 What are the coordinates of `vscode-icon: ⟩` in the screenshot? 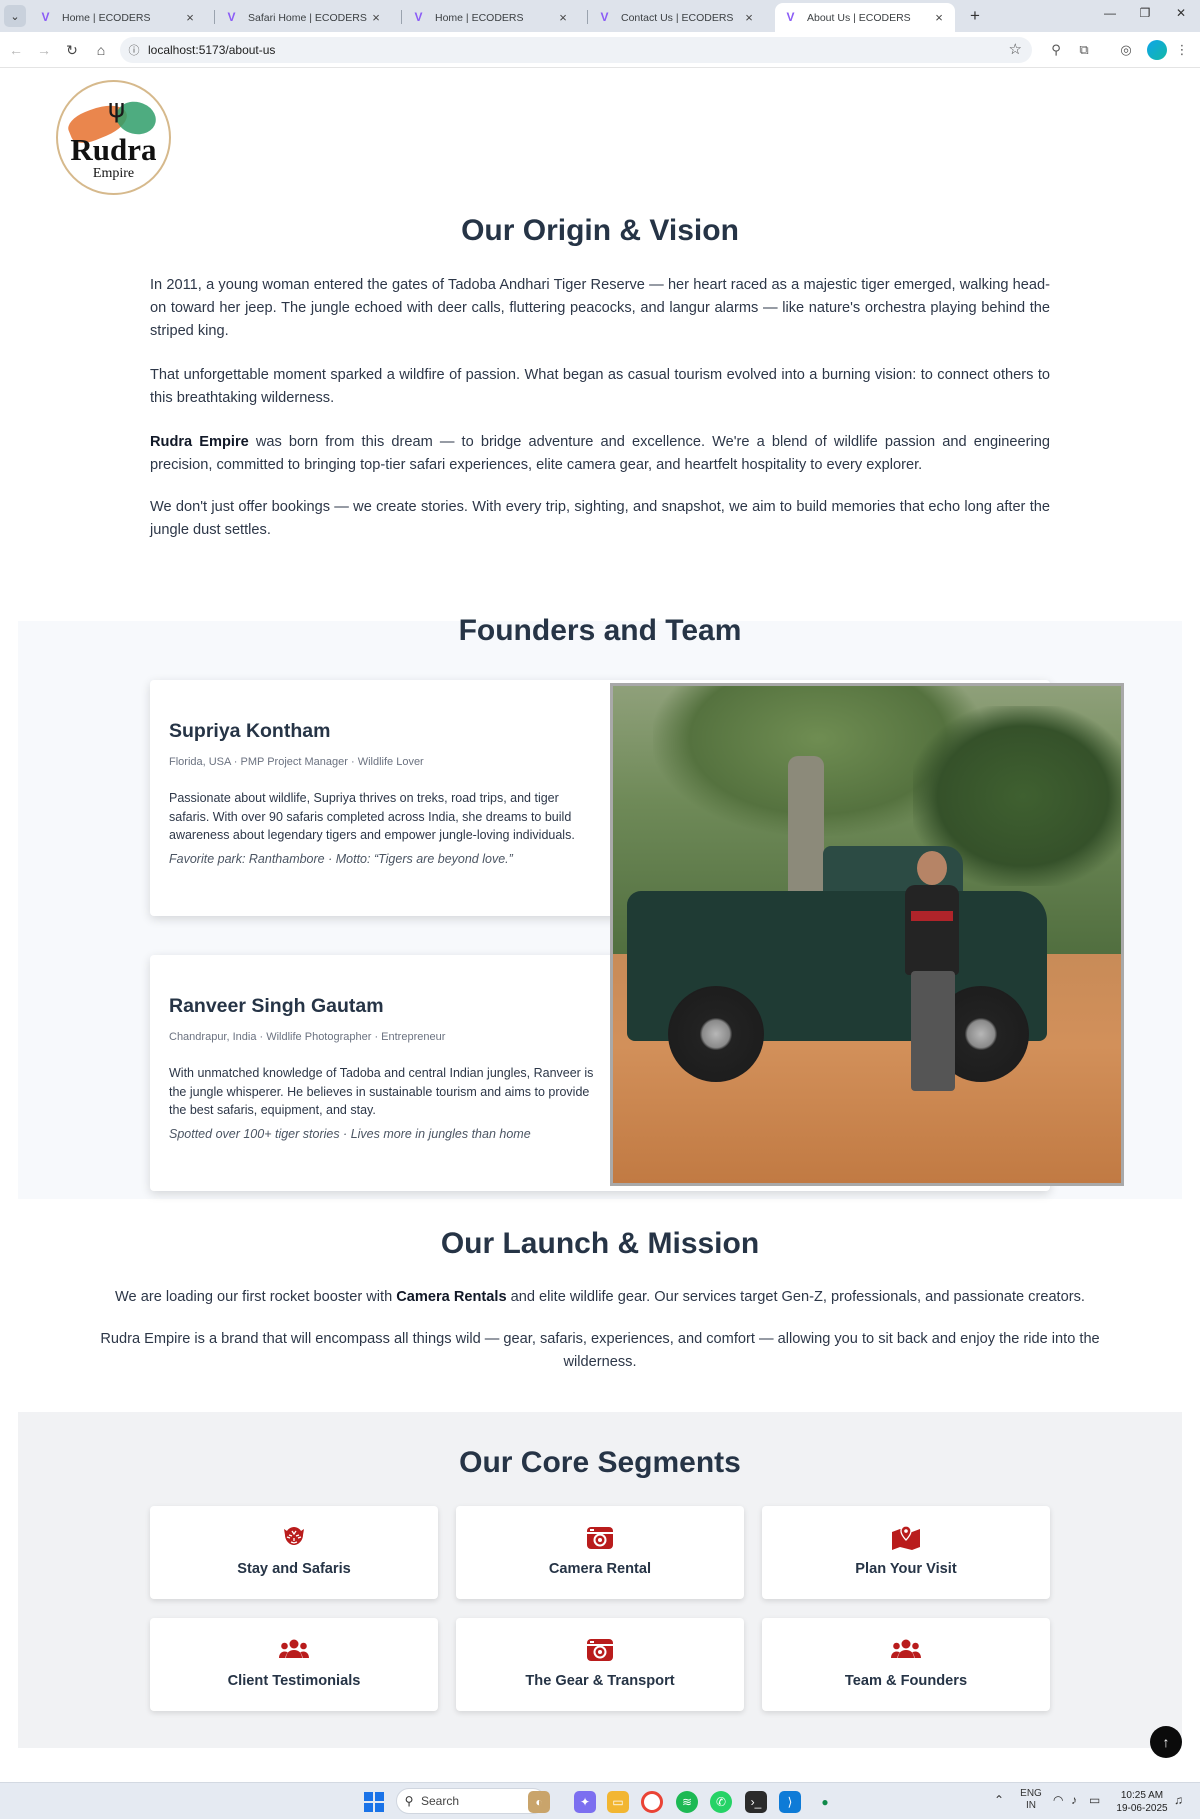 It's located at (790, 1802).